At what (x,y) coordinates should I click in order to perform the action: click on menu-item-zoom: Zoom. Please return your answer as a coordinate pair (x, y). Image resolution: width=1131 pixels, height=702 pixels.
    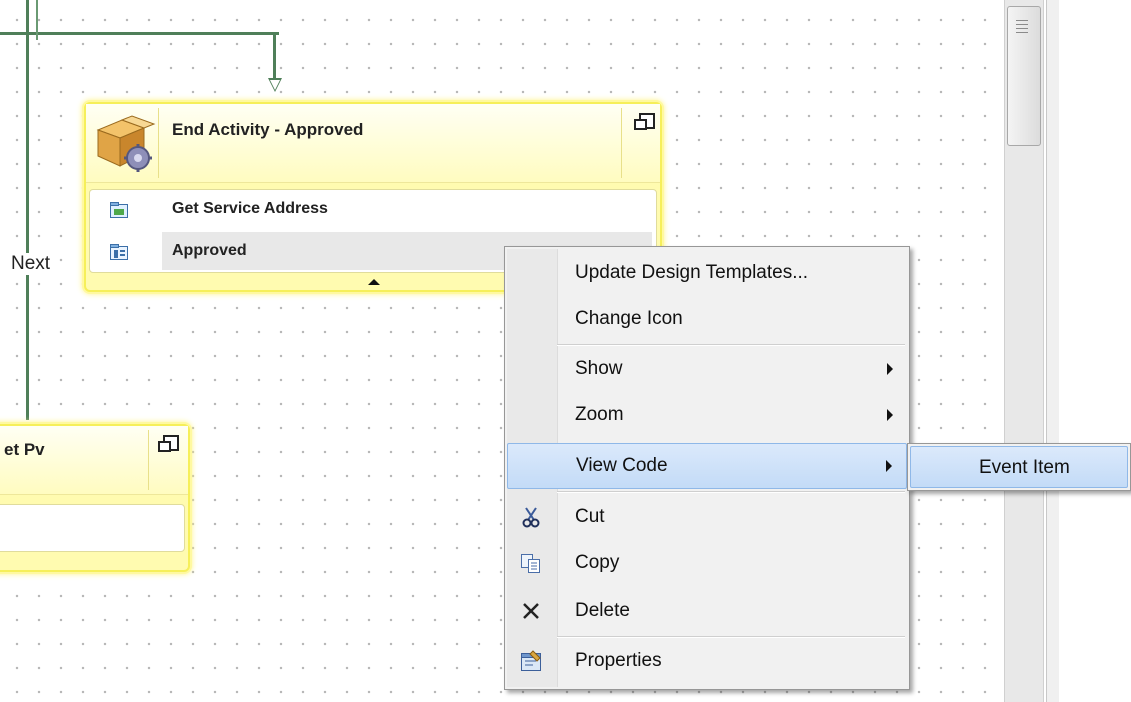
    Looking at the image, I should click on (707, 415).